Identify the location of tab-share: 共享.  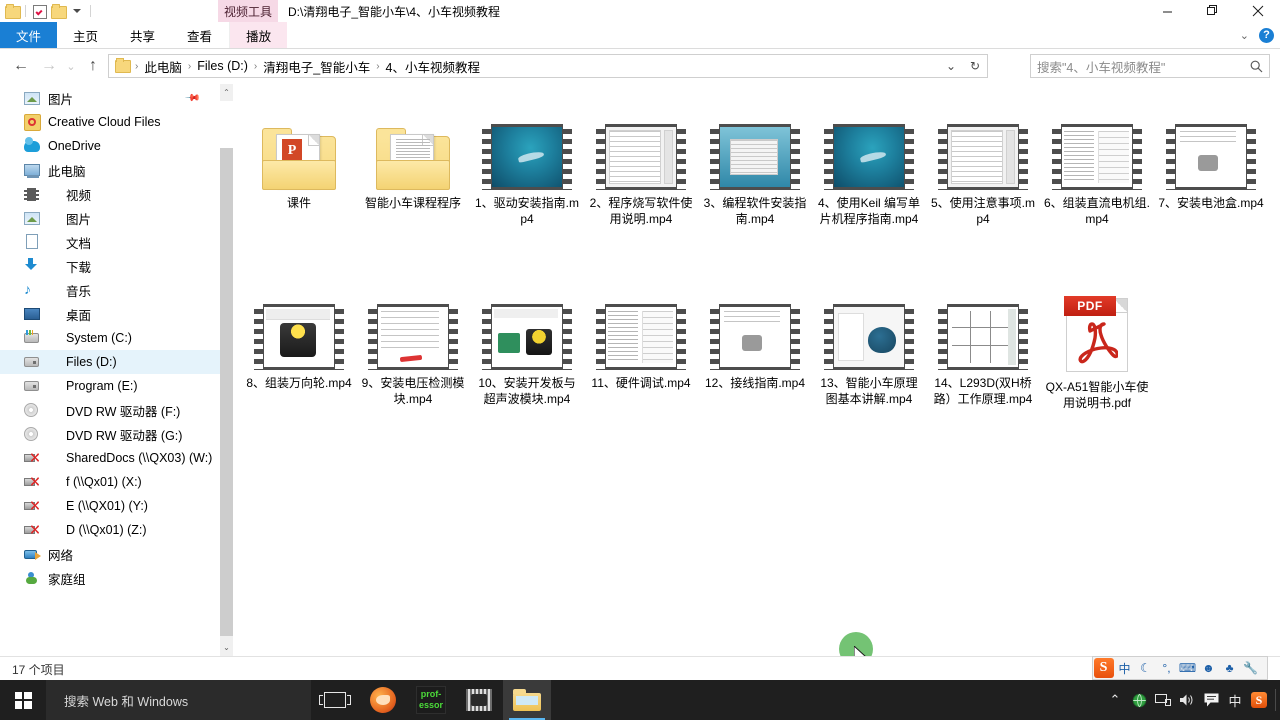
(142, 35).